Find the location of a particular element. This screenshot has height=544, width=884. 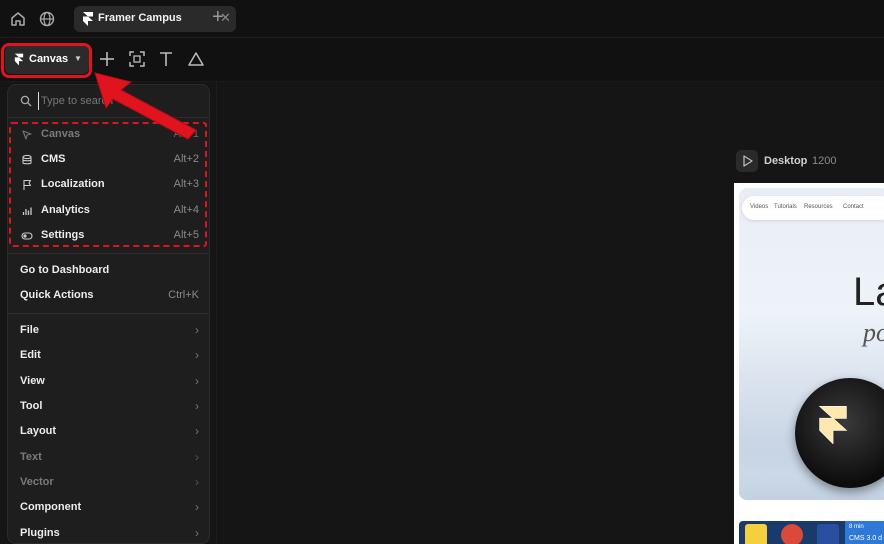

frame-label: Desktop 1200 is located at coordinates (810, 162).